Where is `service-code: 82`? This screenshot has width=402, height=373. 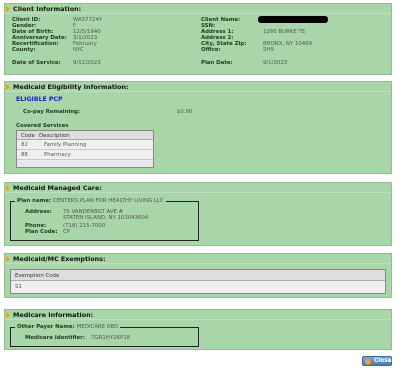
service-code: 82 is located at coordinates (24, 145).